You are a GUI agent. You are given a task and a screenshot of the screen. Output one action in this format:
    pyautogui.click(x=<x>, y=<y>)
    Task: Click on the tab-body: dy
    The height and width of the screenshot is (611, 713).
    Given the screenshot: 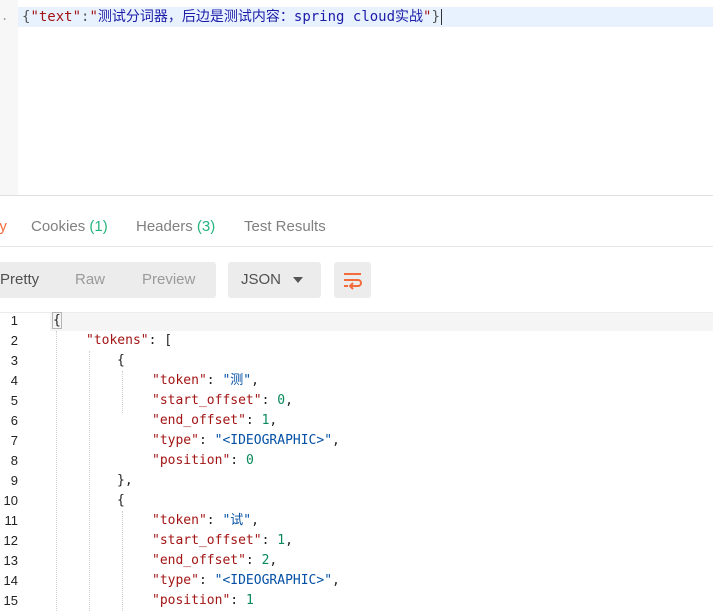 What is the action you would take?
    pyautogui.click(x=3, y=226)
    